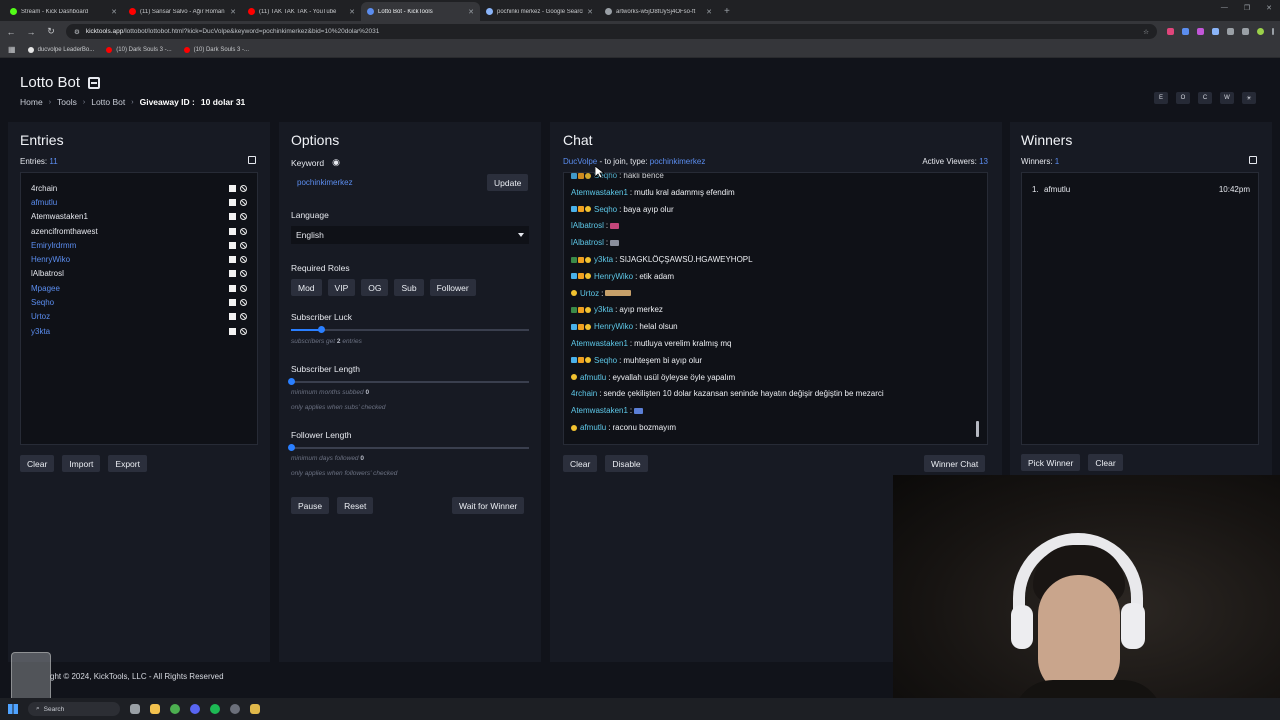 The image size is (1280, 720). Describe the element at coordinates (341, 287) in the screenshot. I see `role-vip-toggle: VIP` at that location.